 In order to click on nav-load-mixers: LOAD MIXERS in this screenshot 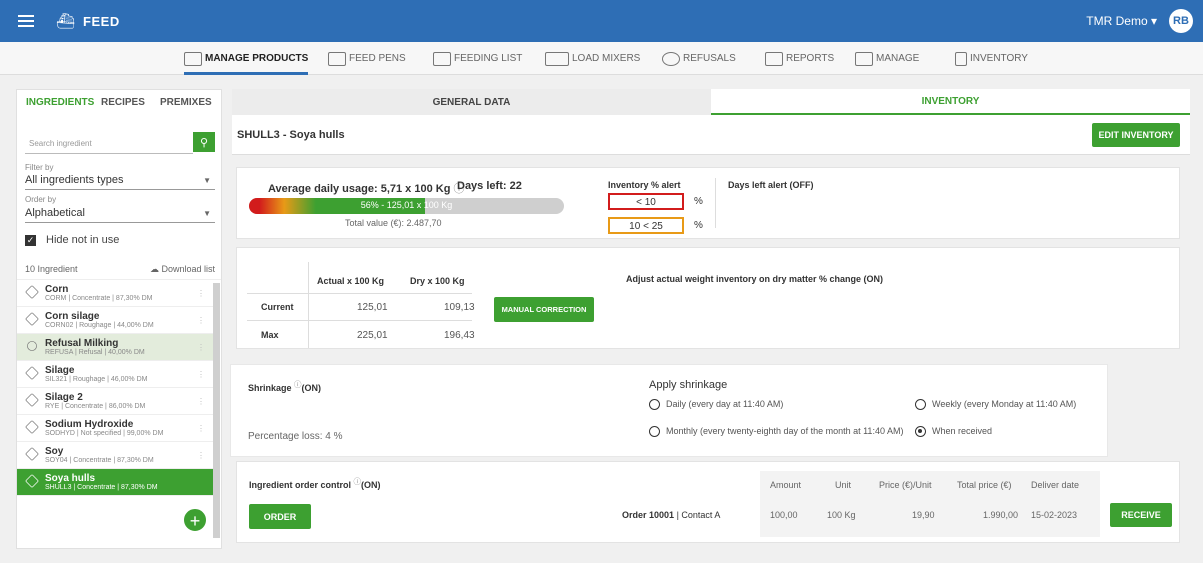, I will do `click(592, 58)`.